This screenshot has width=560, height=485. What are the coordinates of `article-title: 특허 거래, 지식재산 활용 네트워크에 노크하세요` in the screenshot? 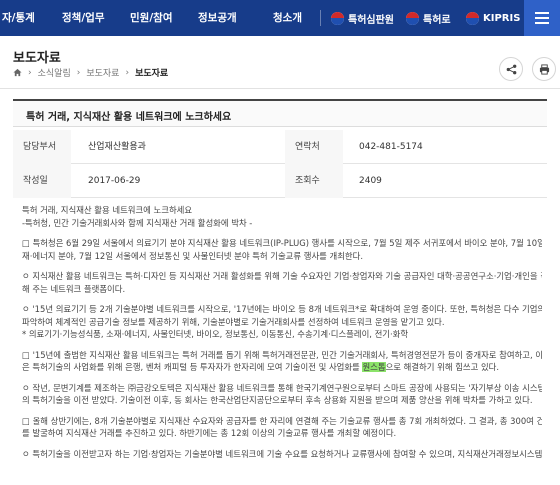 It's located at (129, 117).